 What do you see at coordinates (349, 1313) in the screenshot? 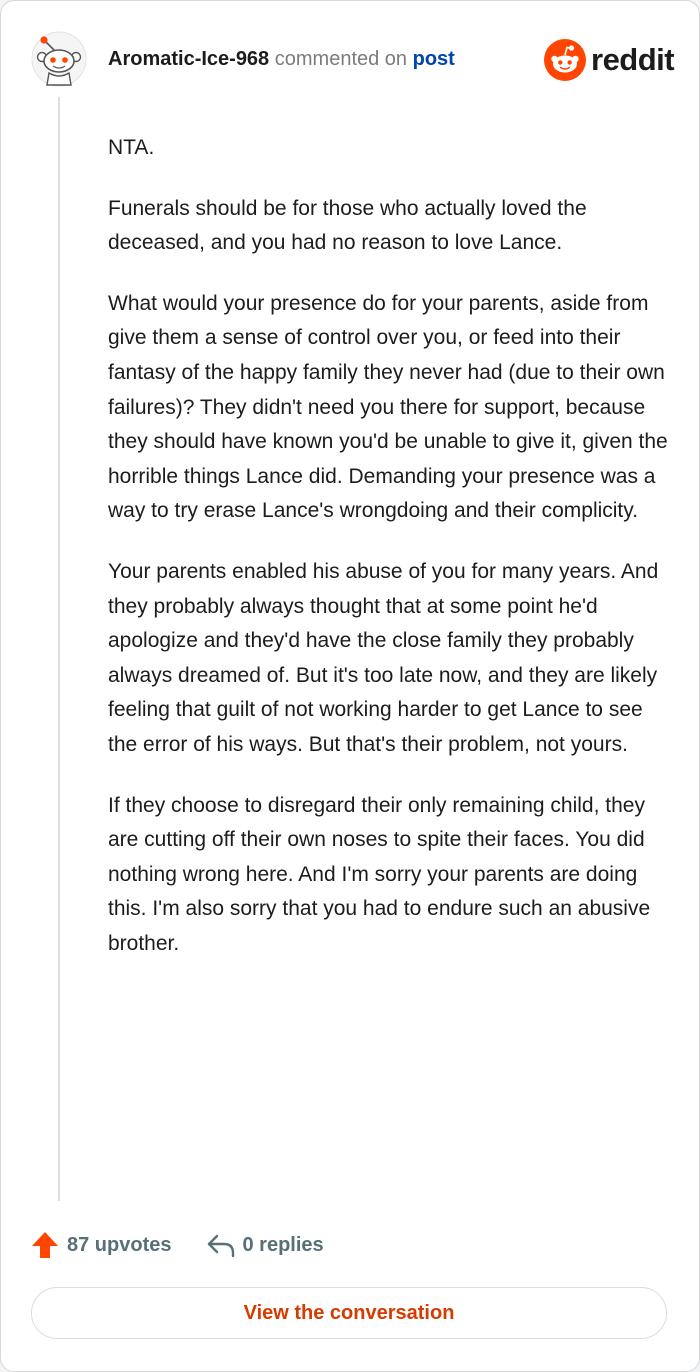
I see `view-conversation-button: View the conversation` at bounding box center [349, 1313].